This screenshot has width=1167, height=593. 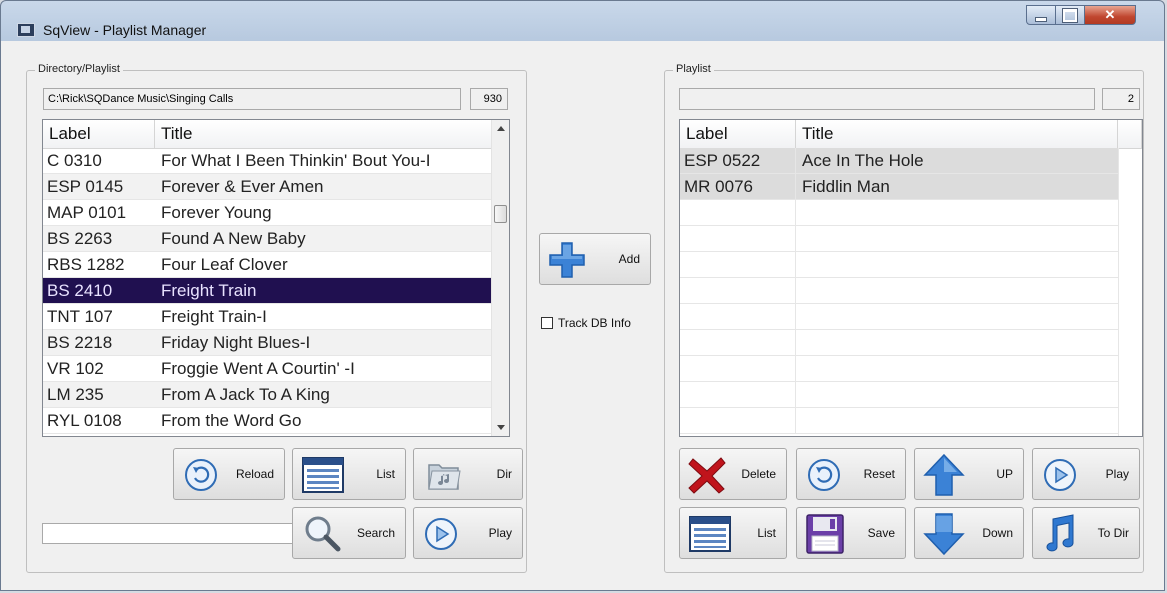 I want to click on reset-icon, so click(x=824, y=475).